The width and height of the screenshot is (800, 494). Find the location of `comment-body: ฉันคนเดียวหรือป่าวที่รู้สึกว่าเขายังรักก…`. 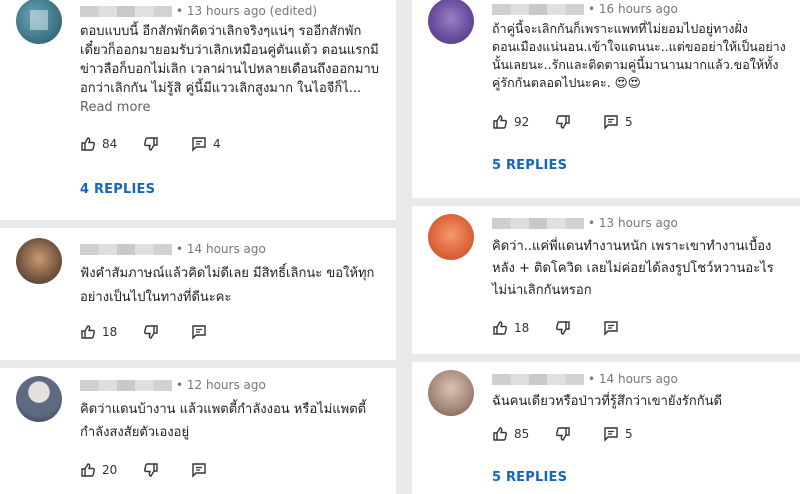

comment-body: ฉันคนเดียวหรือป่าวที่รู้สึกว่าเขายังรักก… is located at coordinates (607, 401).